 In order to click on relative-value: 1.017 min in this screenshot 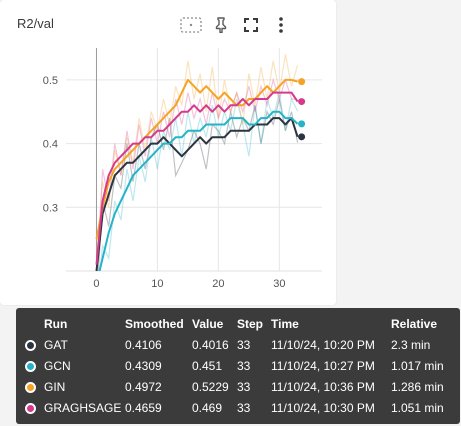, I will do `click(417, 366)`.